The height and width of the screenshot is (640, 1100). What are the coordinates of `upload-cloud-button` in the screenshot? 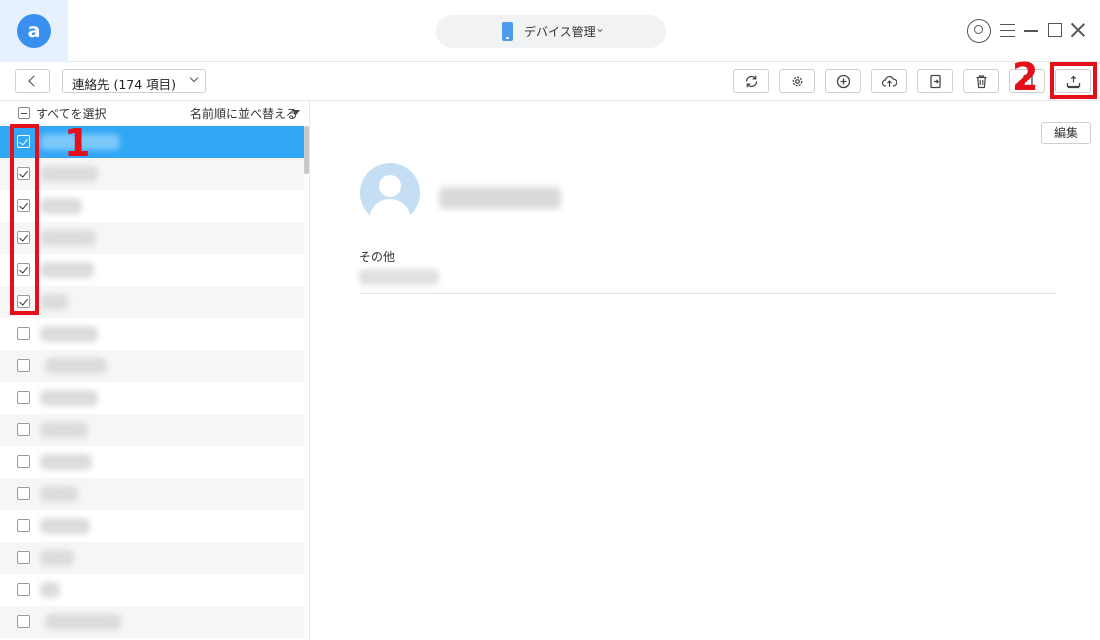 It's located at (889, 81).